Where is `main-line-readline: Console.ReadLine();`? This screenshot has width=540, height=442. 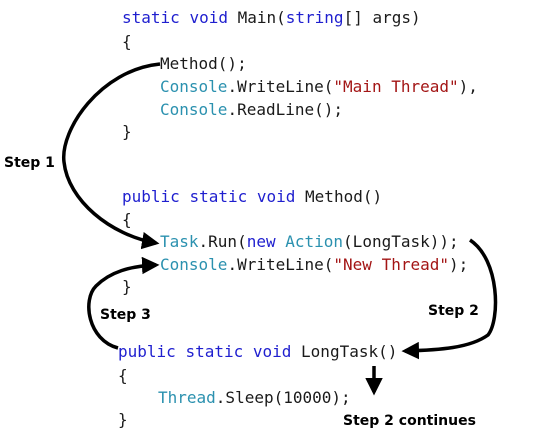 main-line-readline: Console.ReadLine(); is located at coordinates (252, 109).